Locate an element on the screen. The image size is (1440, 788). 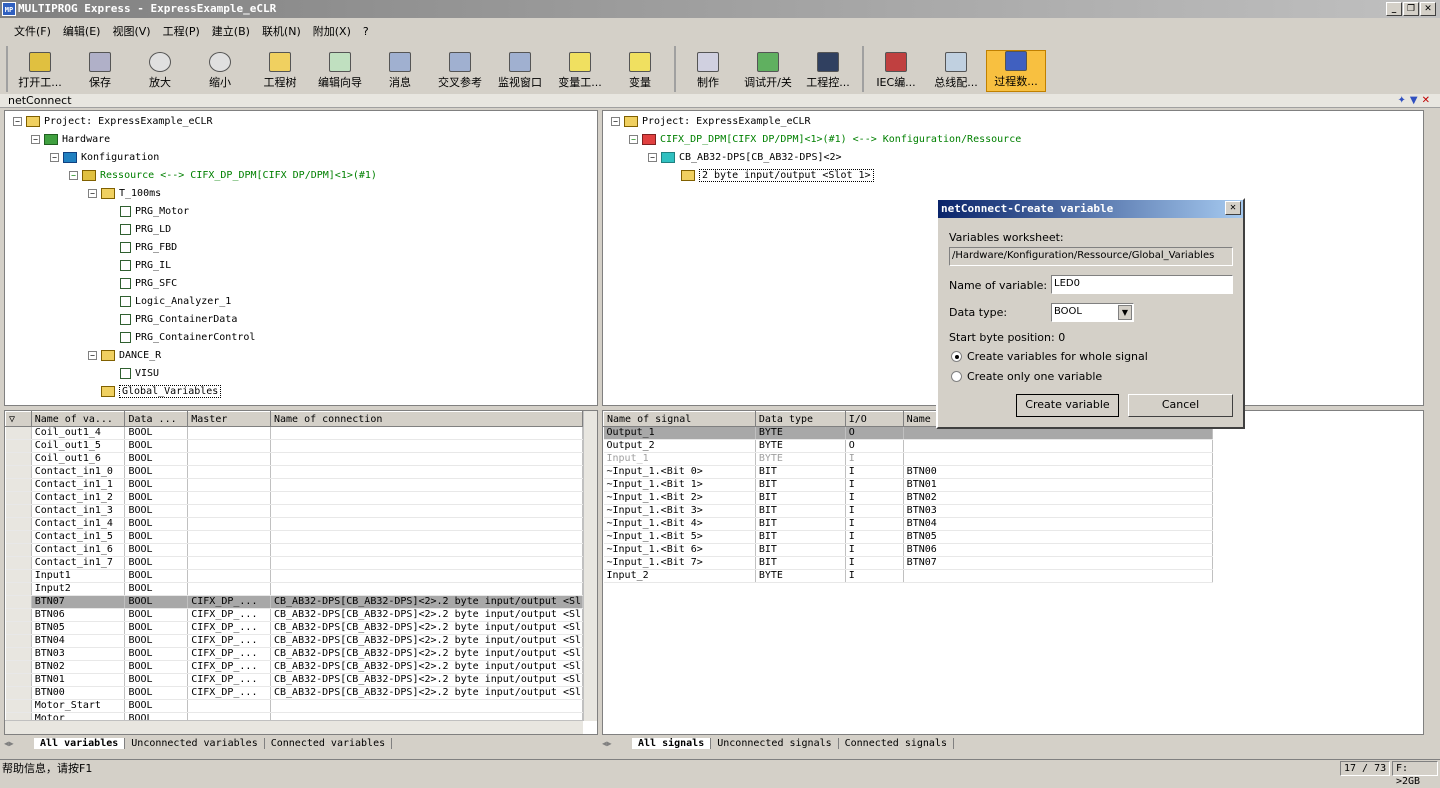
menu-online: 联机(N) is located at coordinates (281, 31).